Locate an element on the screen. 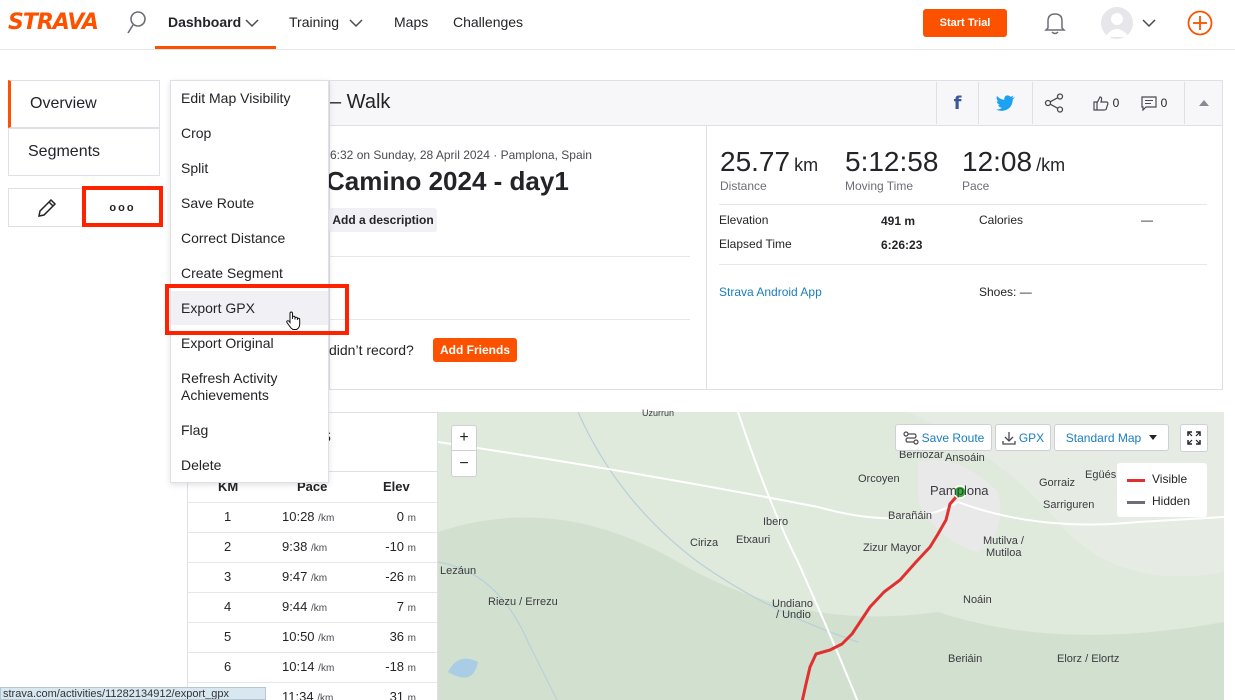 The height and width of the screenshot is (700, 1235). split-km: 5 is located at coordinates (228, 636).